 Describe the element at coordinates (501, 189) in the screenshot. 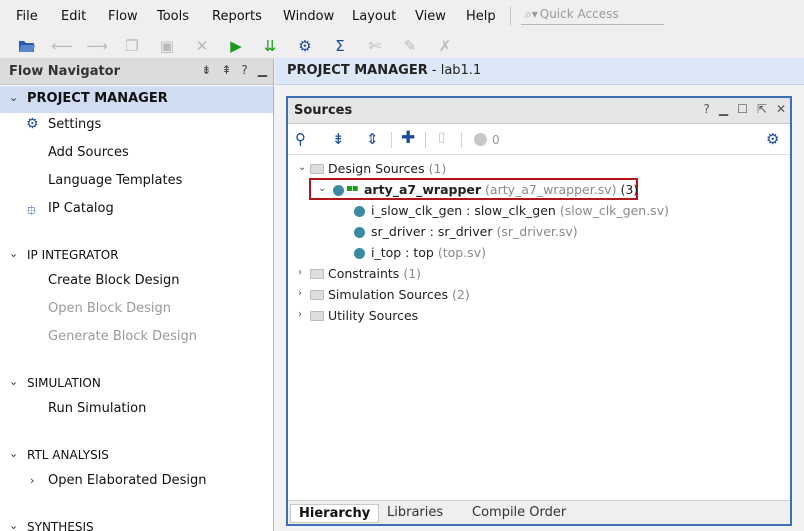

I see `tree-label: arty_a7_wrapper (arty_a7_wrapper.sv) (3)` at that location.